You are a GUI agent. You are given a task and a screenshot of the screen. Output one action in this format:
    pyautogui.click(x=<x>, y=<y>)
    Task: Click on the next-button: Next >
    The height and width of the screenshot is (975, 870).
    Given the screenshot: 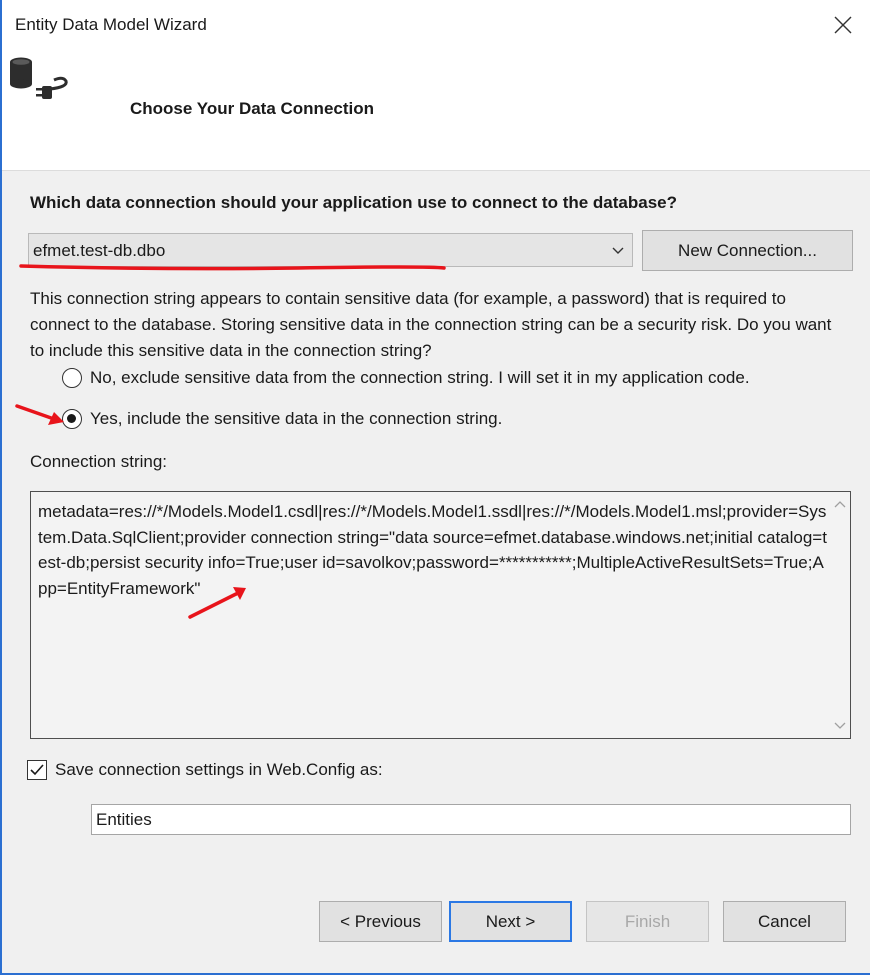 What is the action you would take?
    pyautogui.click(x=510, y=921)
    